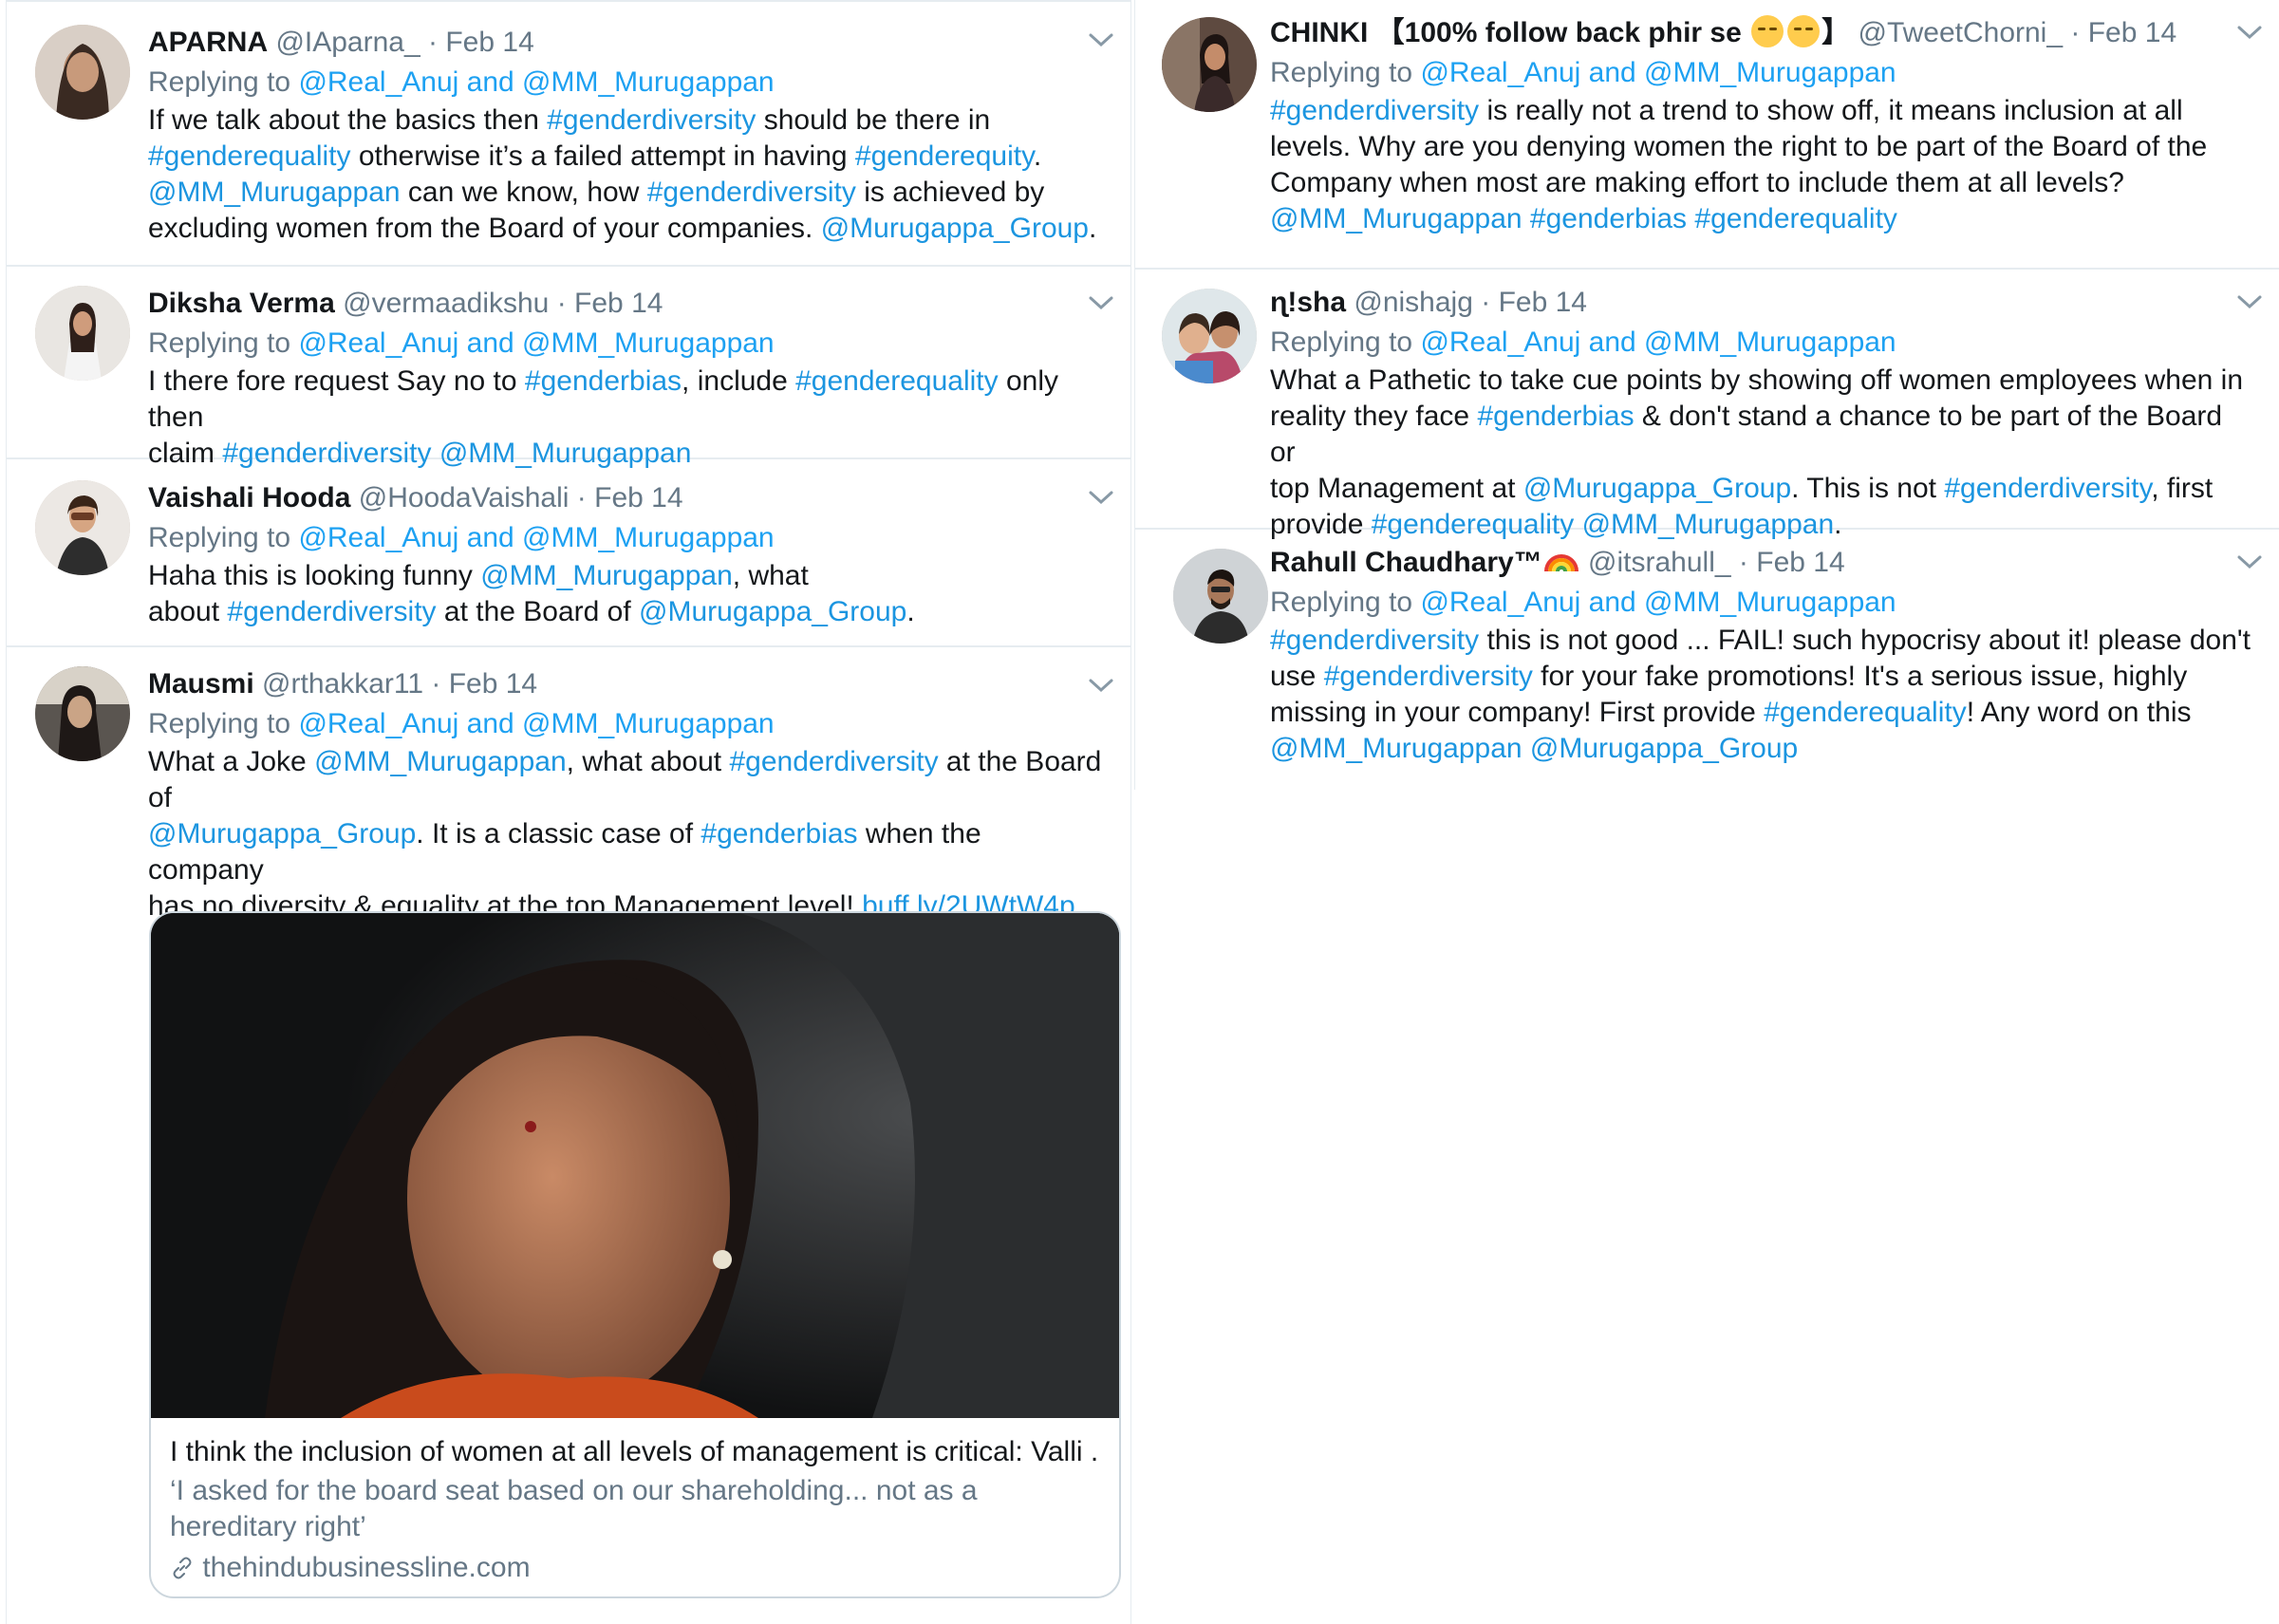 This screenshot has height=1624, width=2279. I want to click on display-name: Rahull Chaudhary™, so click(1425, 562).